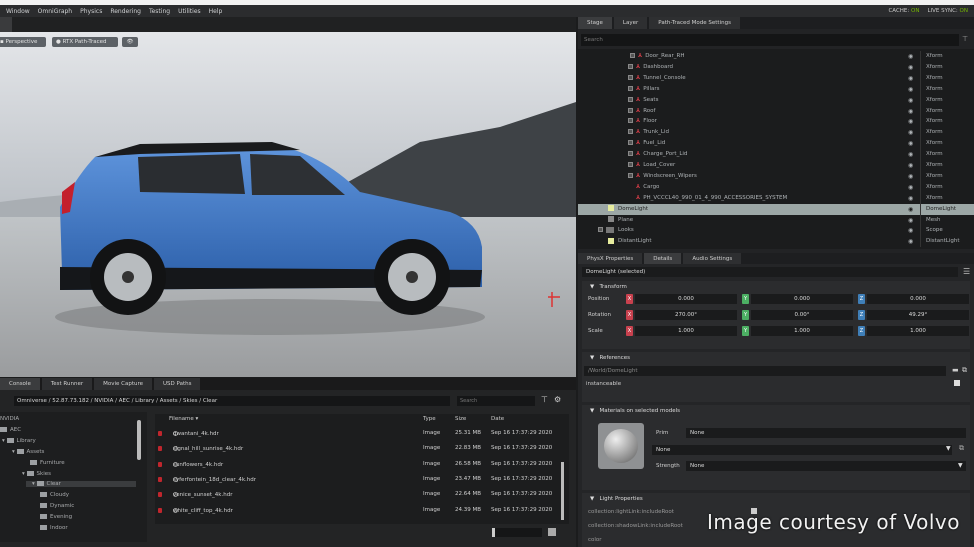  I want to click on stage-tree-row: ⅄ Pillars ◉ Xform, so click(776, 89).